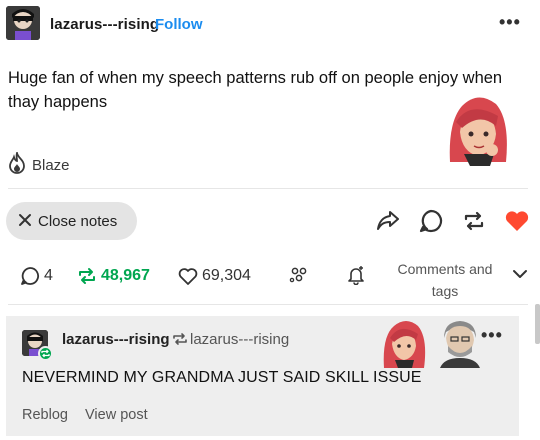 The height and width of the screenshot is (440, 540). I want to click on reblogger-username: lazarus---rising, so click(116, 339).